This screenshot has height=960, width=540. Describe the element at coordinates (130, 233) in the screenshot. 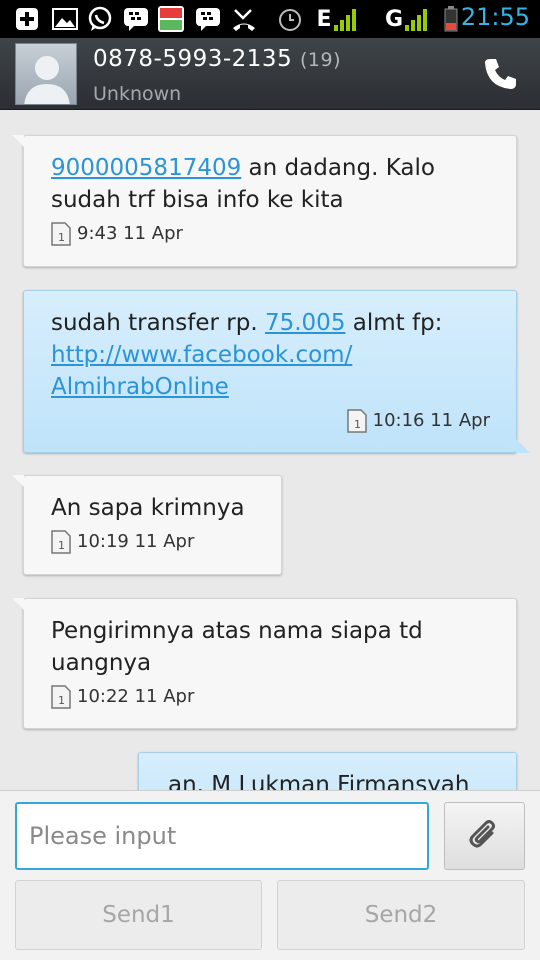

I see `message-time: 9:43 11 Apr` at that location.